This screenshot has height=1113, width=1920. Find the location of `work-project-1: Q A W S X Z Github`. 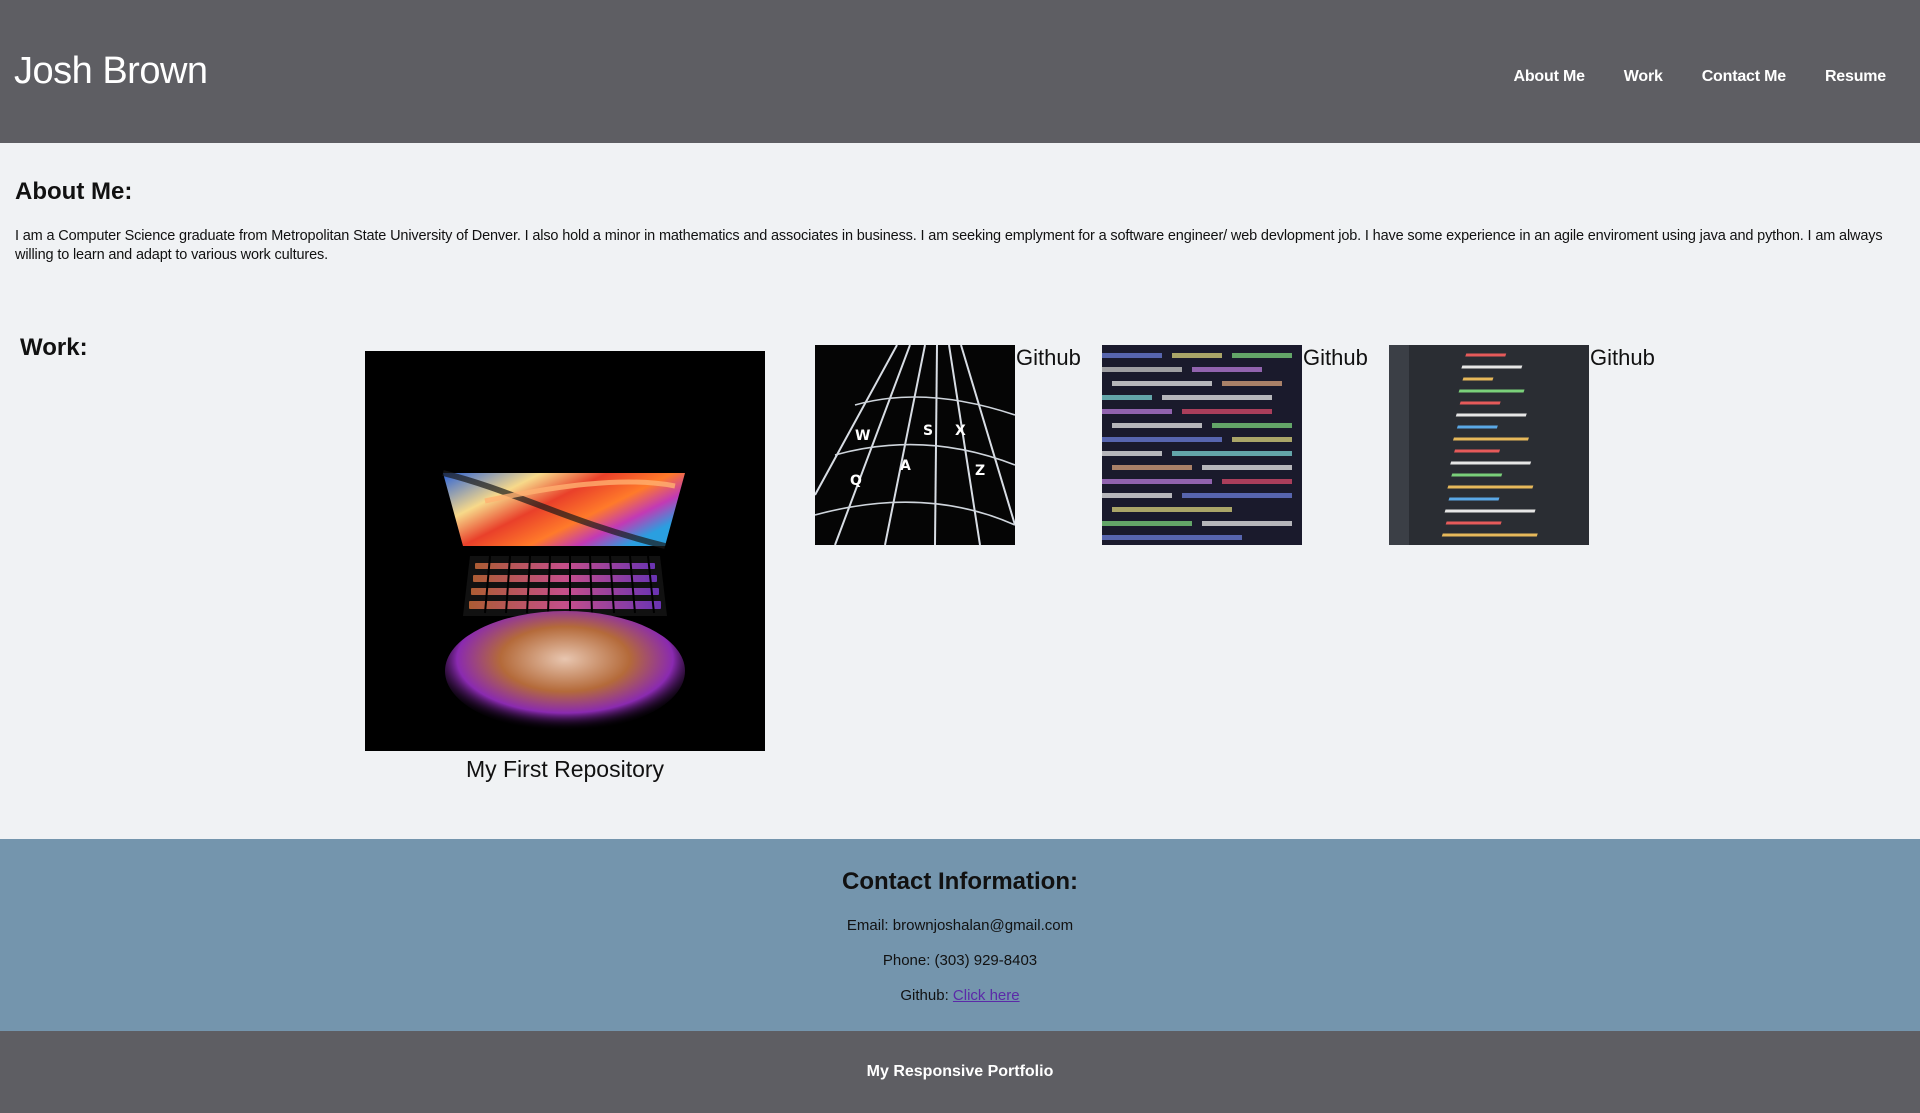

work-project-1: Q A W S X Z Github is located at coordinates (948, 445).